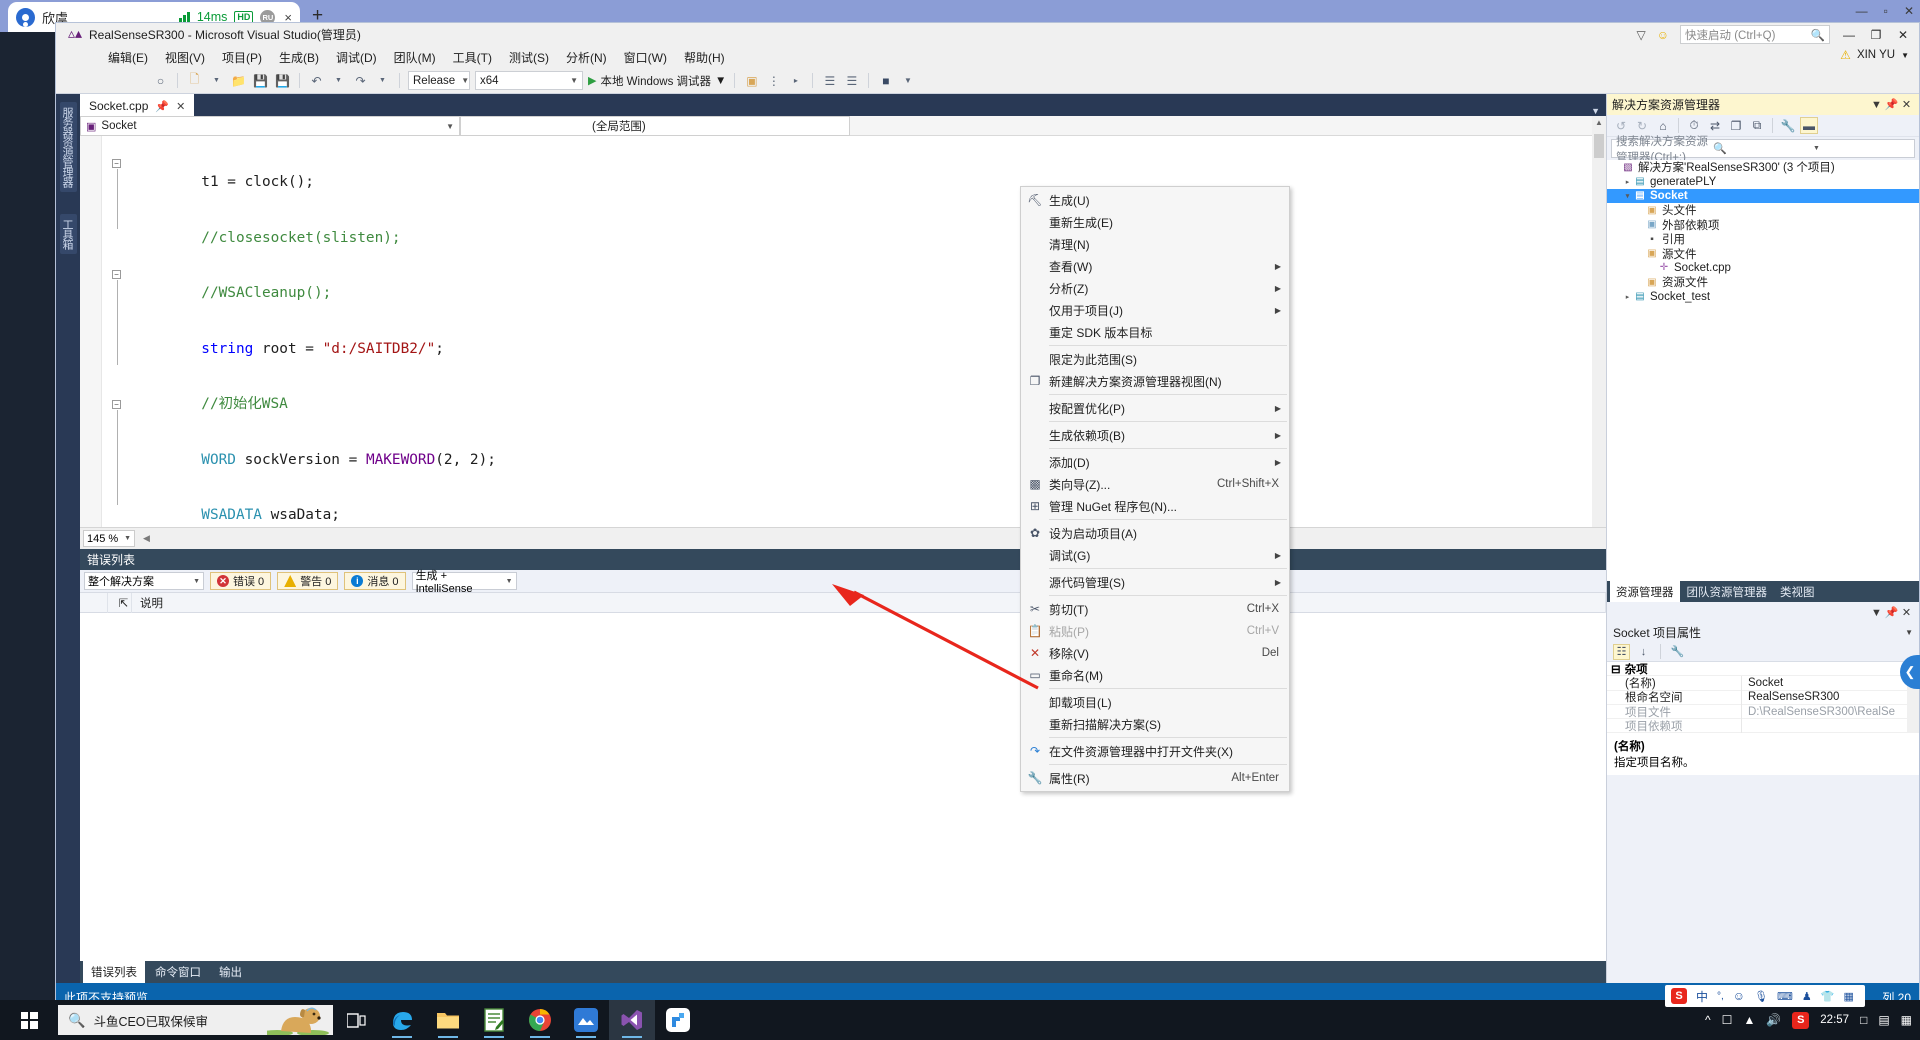  What do you see at coordinates (795, 80) in the screenshot?
I see `step-over-icon: ▸` at bounding box center [795, 80].